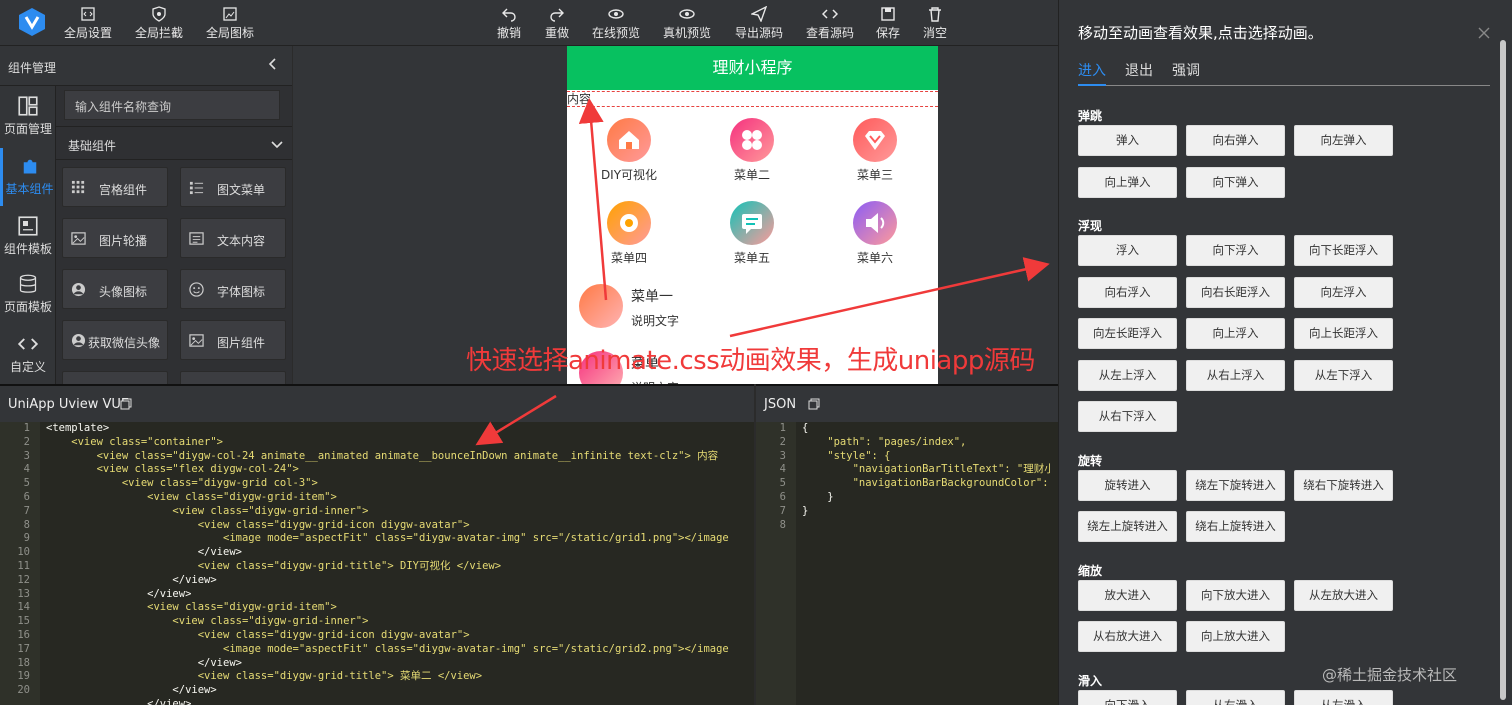  What do you see at coordinates (1127, 375) in the screenshot?
I see `animation-button: 从左上浮入` at bounding box center [1127, 375].